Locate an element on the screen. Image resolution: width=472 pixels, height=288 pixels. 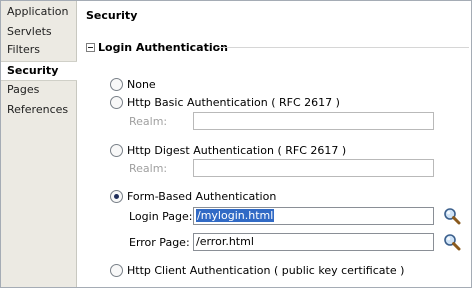
error-page-label: Error Page: is located at coordinates (159, 242).